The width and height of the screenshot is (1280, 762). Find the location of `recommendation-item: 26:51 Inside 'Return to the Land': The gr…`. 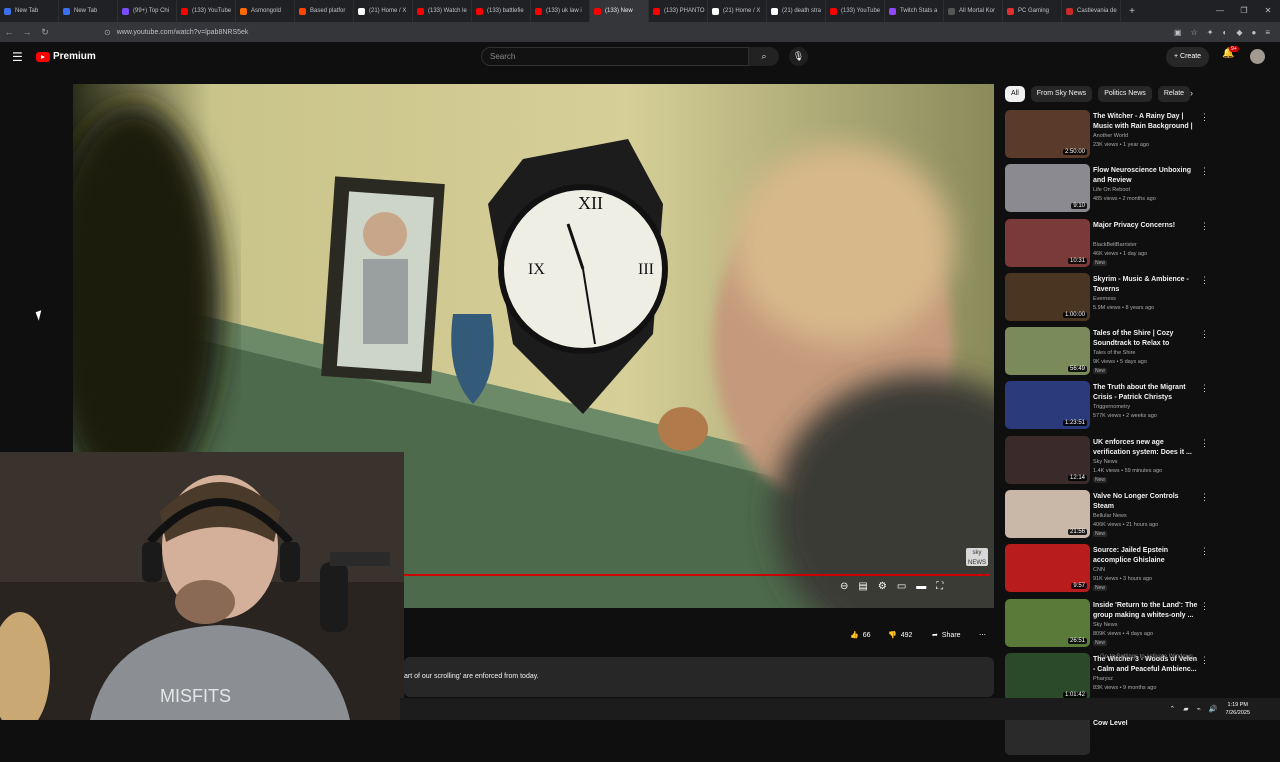

recommendation-item: 26:51 Inside 'Return to the Land': The gr… is located at coordinates (1110, 625).